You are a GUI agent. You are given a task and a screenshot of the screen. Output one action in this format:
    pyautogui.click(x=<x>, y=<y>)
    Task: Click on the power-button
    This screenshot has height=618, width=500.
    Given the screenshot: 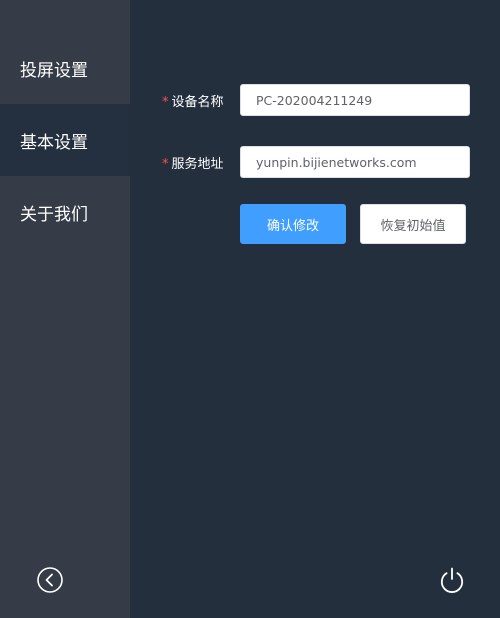 What is the action you would take?
    pyautogui.click(x=452, y=580)
    